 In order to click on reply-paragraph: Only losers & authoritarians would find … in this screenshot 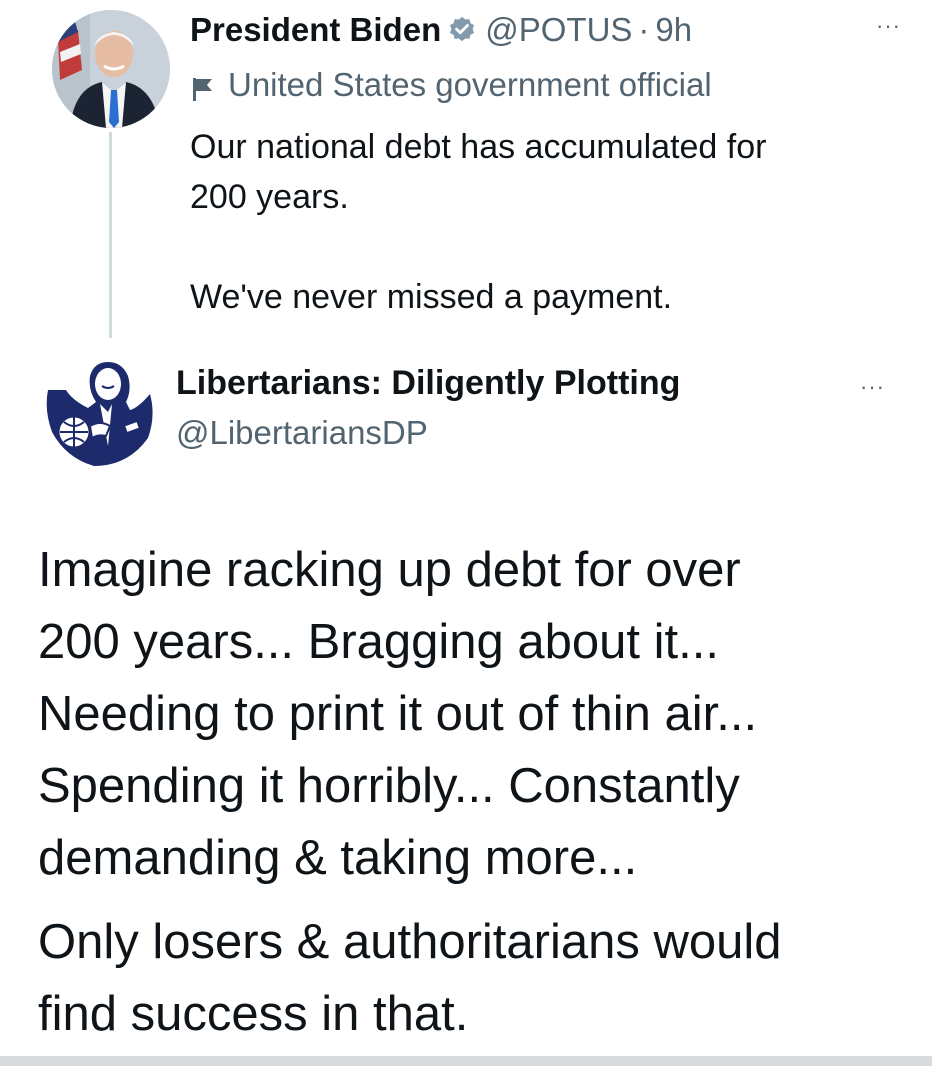, I will do `click(410, 978)`.